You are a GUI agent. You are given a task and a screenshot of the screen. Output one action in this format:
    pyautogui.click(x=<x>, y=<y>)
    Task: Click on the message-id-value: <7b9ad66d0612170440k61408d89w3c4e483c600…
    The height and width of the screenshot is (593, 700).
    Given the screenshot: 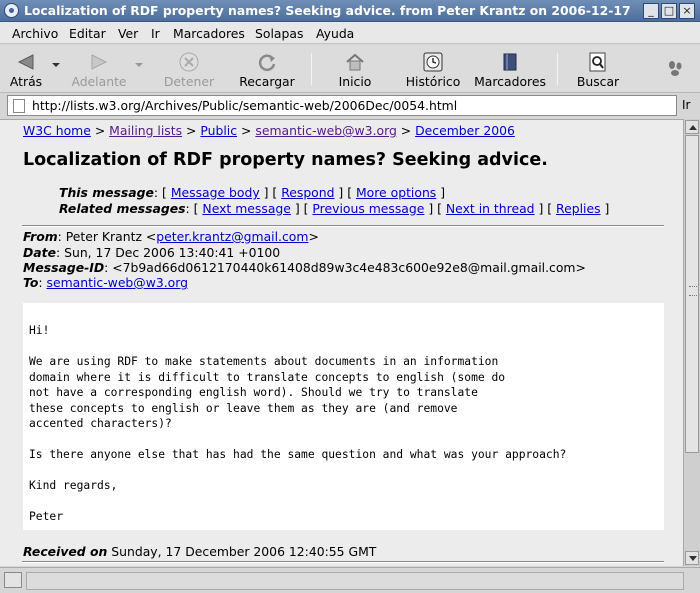 What is the action you would take?
    pyautogui.click(x=349, y=267)
    